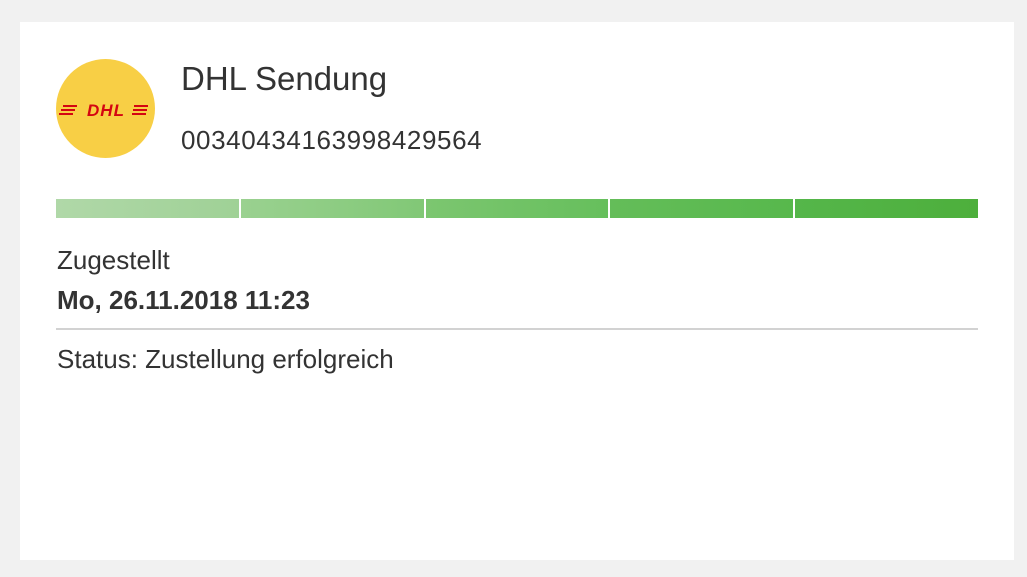 The width and height of the screenshot is (1027, 577). I want to click on delivery-state-label: Zugestellt, so click(113, 260).